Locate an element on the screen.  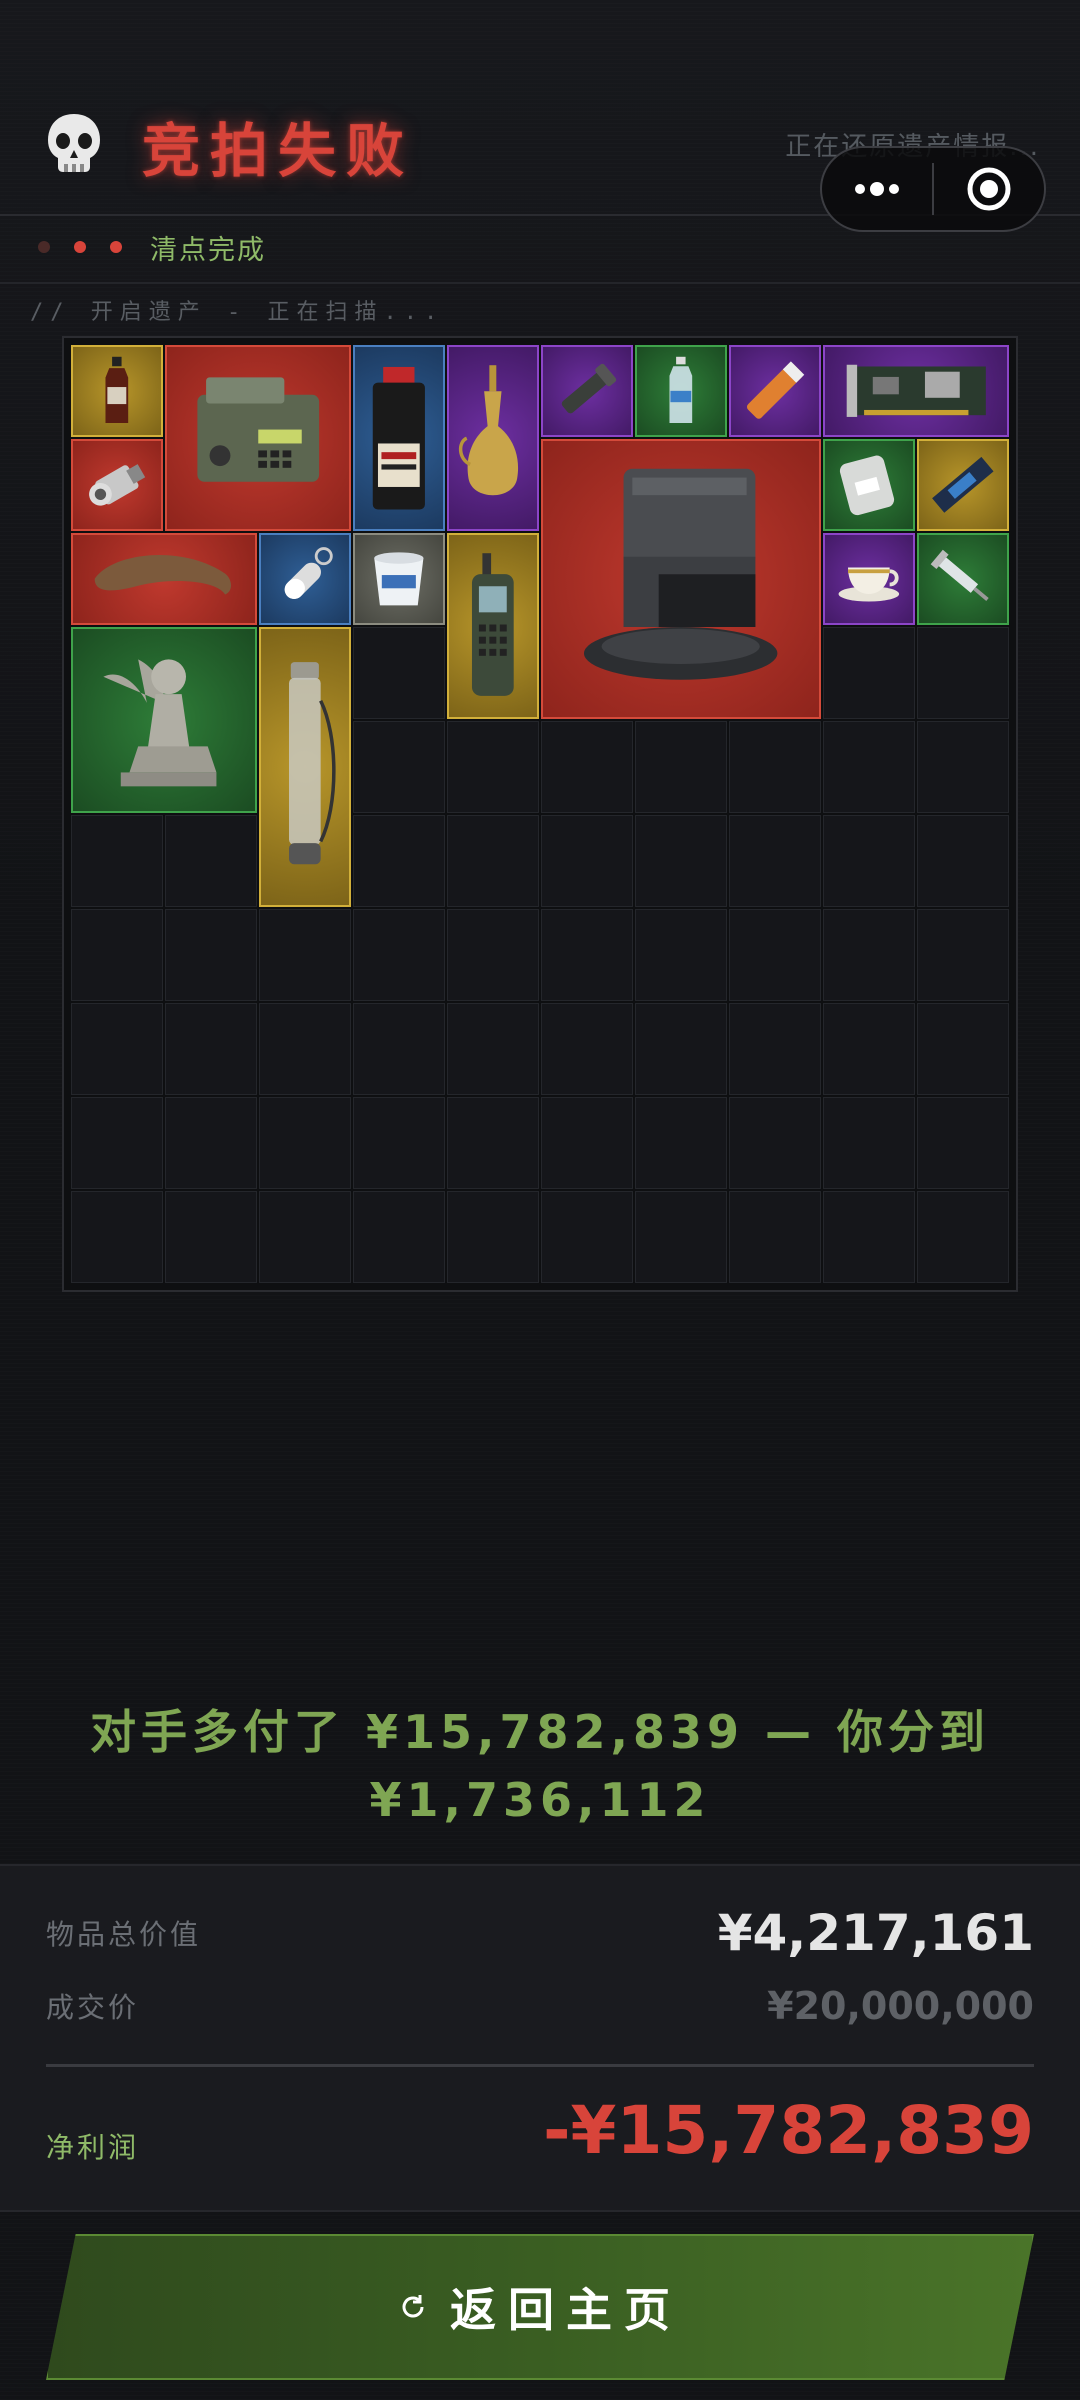
net-profit-value: -¥15,782,839 is located at coordinates (788, 2130).